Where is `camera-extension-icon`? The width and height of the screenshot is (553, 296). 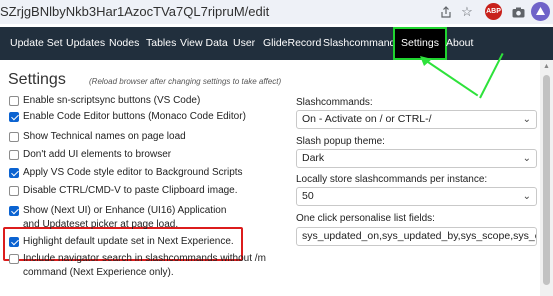 camera-extension-icon is located at coordinates (518, 12).